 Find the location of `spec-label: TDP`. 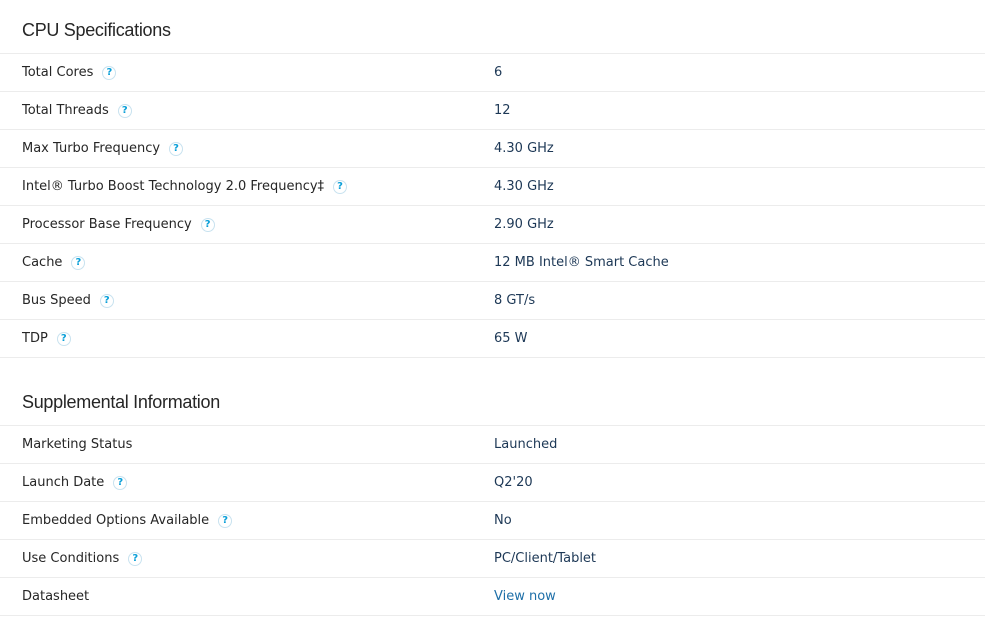

spec-label: TDP is located at coordinates (35, 338).